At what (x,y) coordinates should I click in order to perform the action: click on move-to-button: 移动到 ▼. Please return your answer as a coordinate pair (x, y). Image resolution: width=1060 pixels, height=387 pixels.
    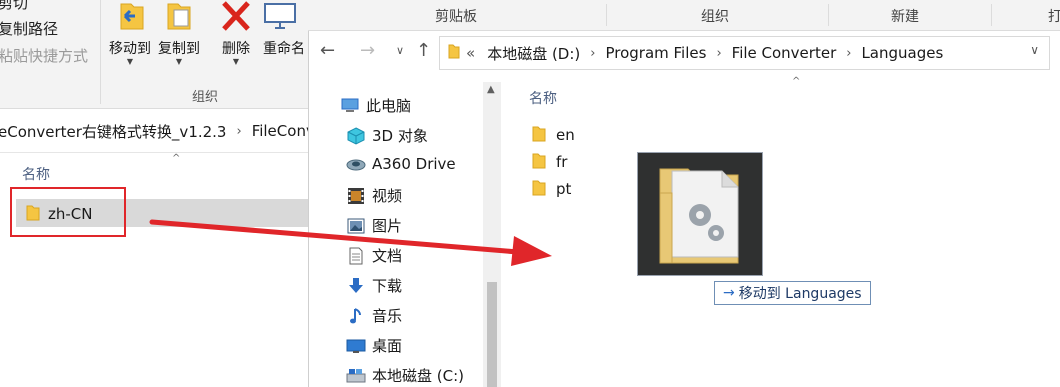
    Looking at the image, I should click on (130, 33).